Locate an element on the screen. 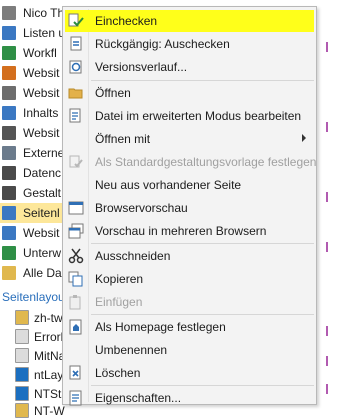  menu-item: Als Homepage festlegen is located at coordinates (189, 327).